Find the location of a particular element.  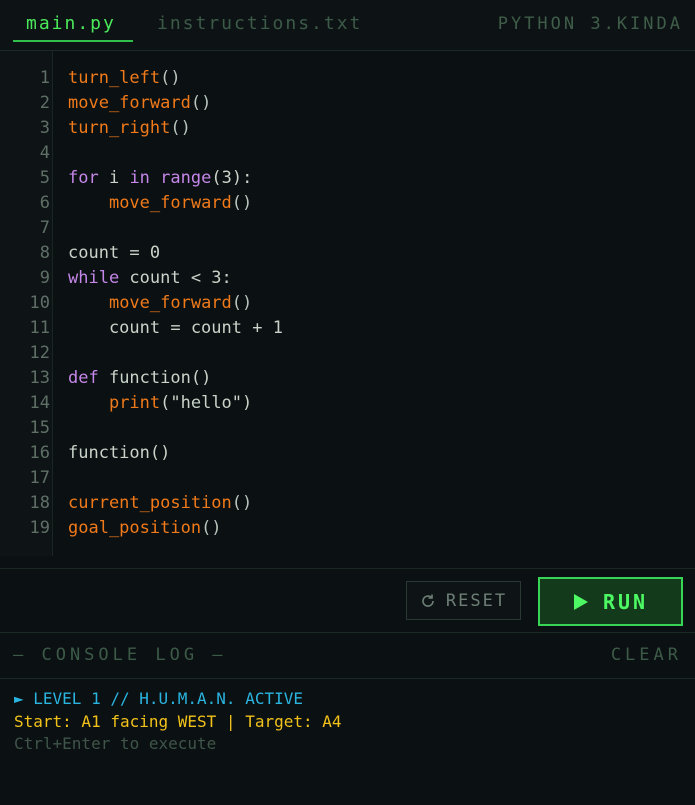

code-line: 18 current_position() is located at coordinates (347, 503).